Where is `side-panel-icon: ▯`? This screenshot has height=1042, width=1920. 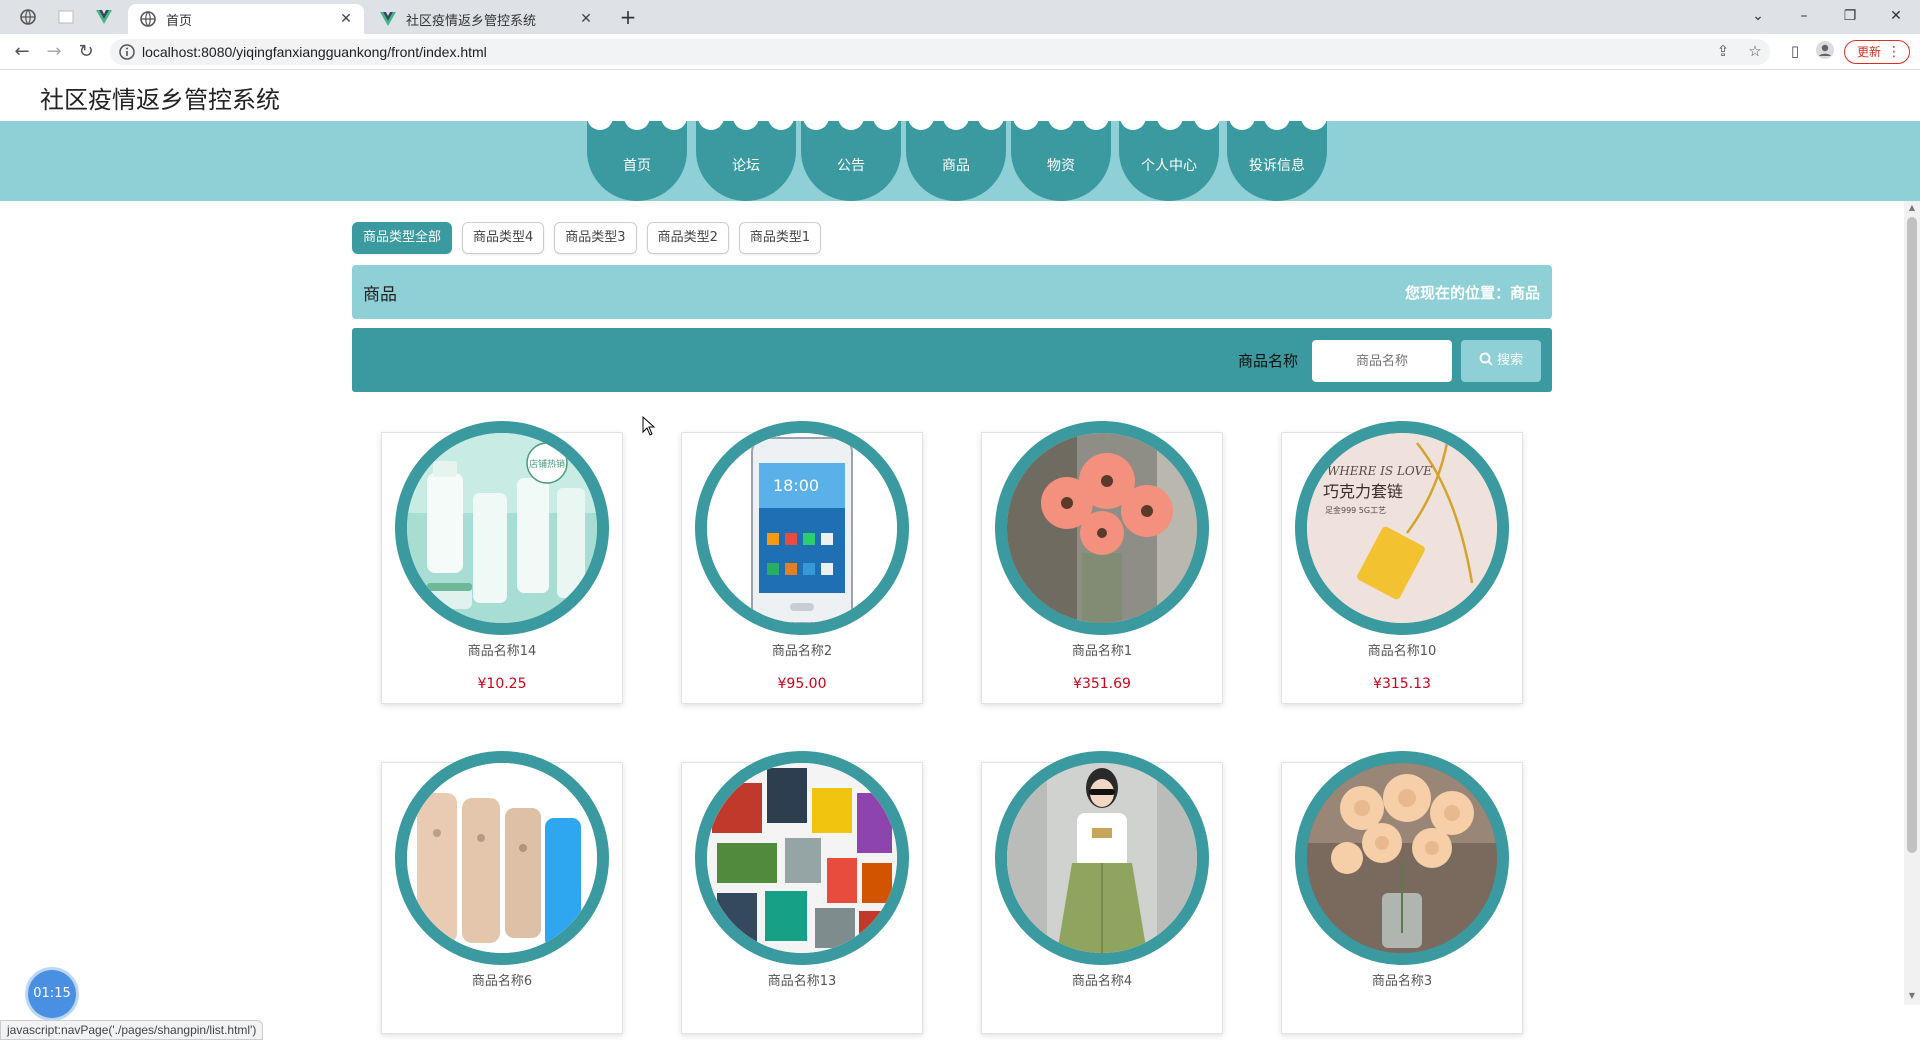 side-panel-icon: ▯ is located at coordinates (1795, 51).